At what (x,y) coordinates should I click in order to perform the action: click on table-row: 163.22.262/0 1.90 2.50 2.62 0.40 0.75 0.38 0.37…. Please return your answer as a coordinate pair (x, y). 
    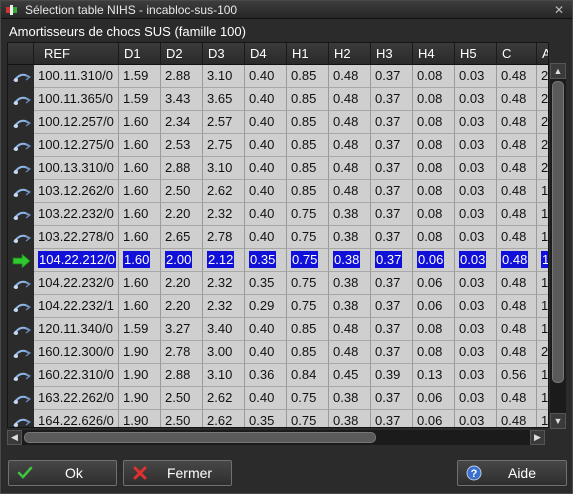
    Looking at the image, I should click on (278, 398).